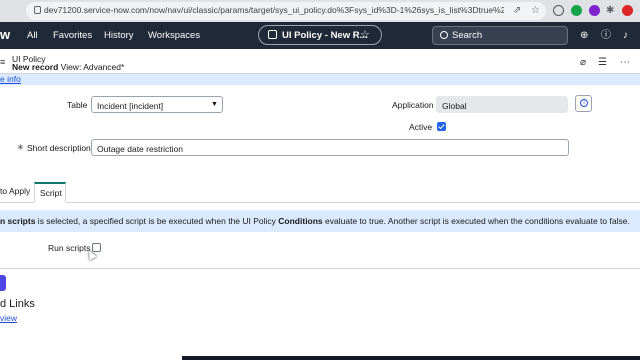  I want to click on related-links-title: d Links, so click(17, 304).